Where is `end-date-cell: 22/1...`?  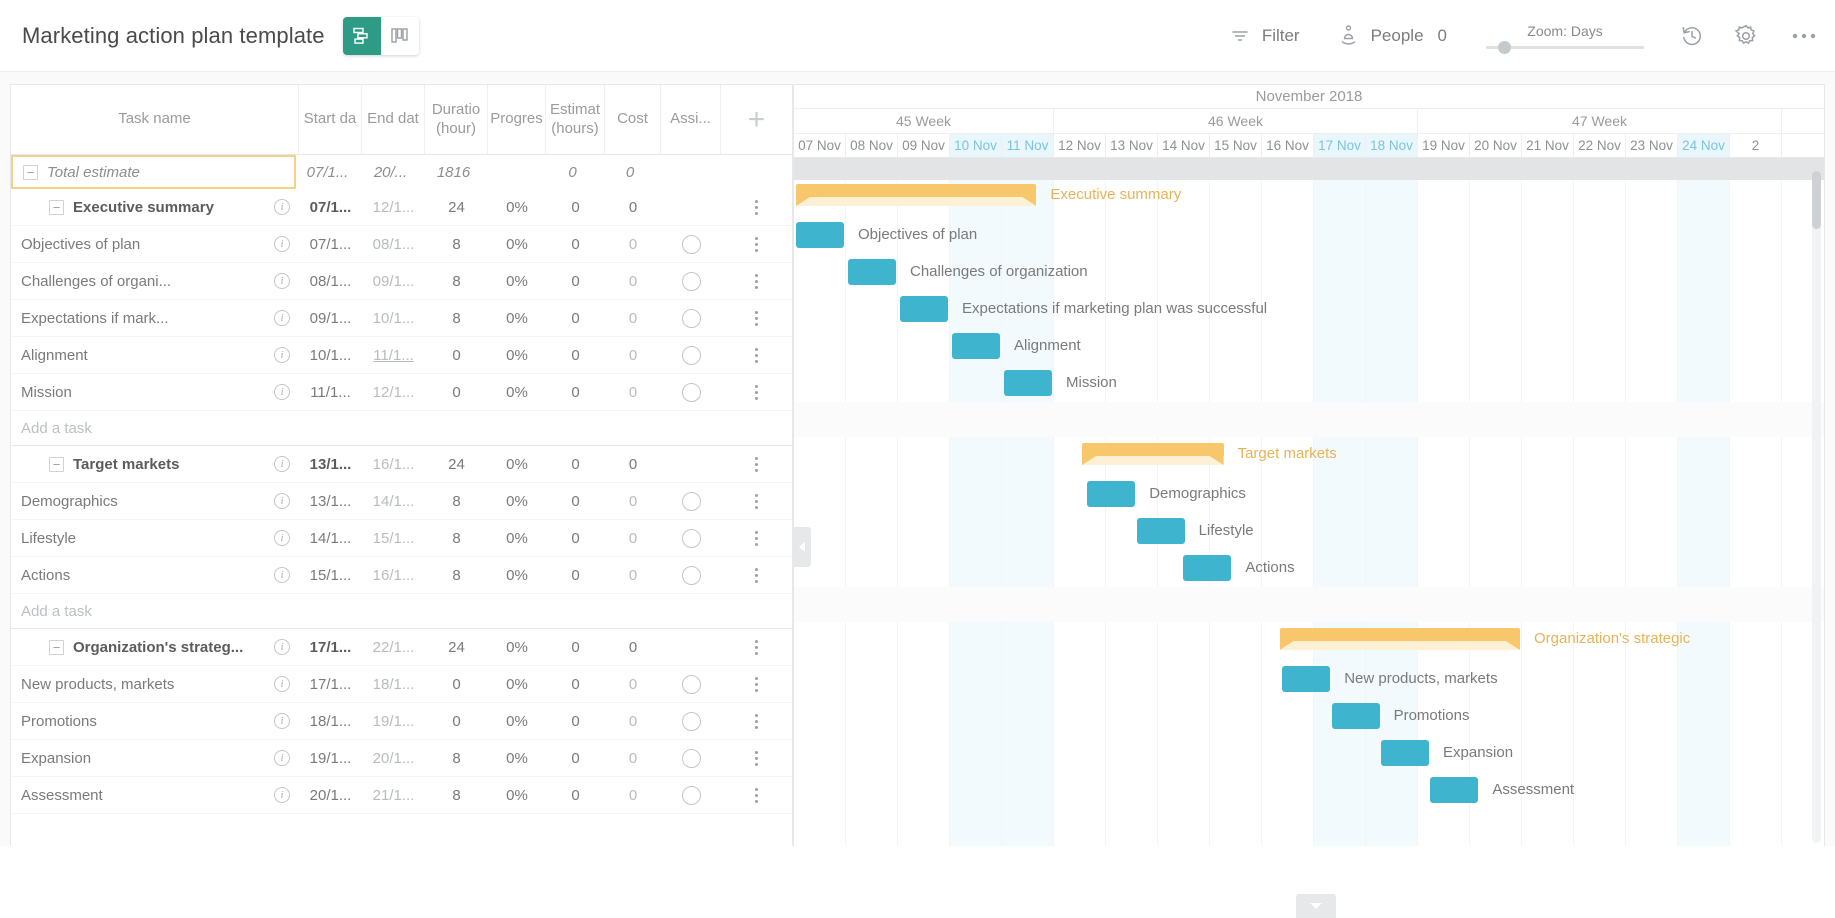 end-date-cell: 22/1... is located at coordinates (393, 647).